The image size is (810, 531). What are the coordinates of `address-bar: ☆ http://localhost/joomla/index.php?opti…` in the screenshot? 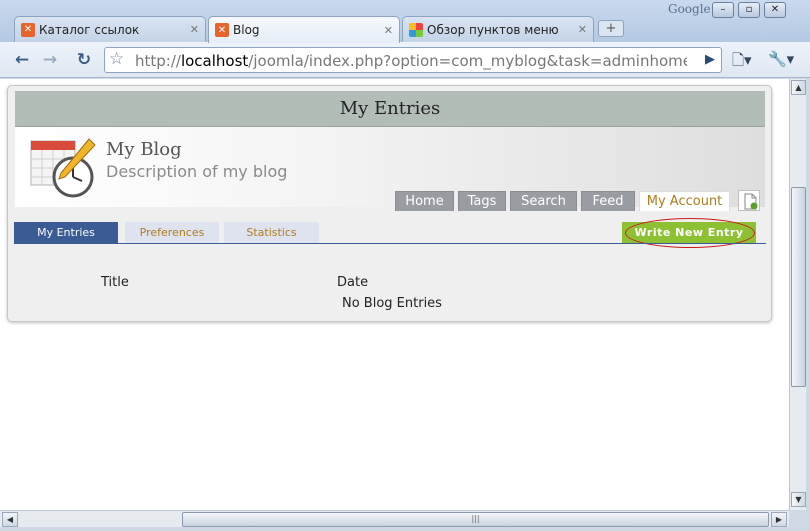 It's located at (413, 60).